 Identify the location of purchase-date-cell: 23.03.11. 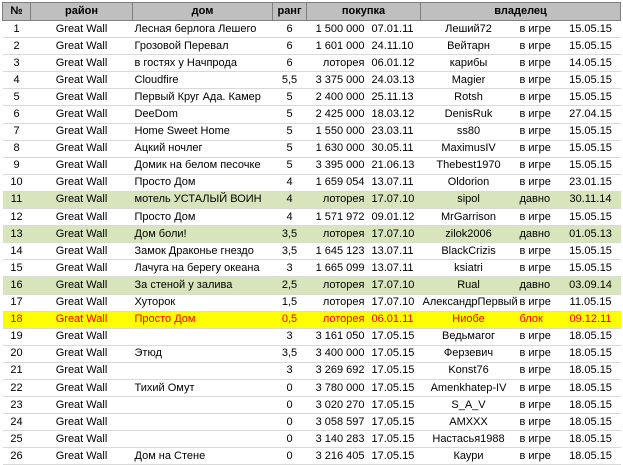
(394, 132).